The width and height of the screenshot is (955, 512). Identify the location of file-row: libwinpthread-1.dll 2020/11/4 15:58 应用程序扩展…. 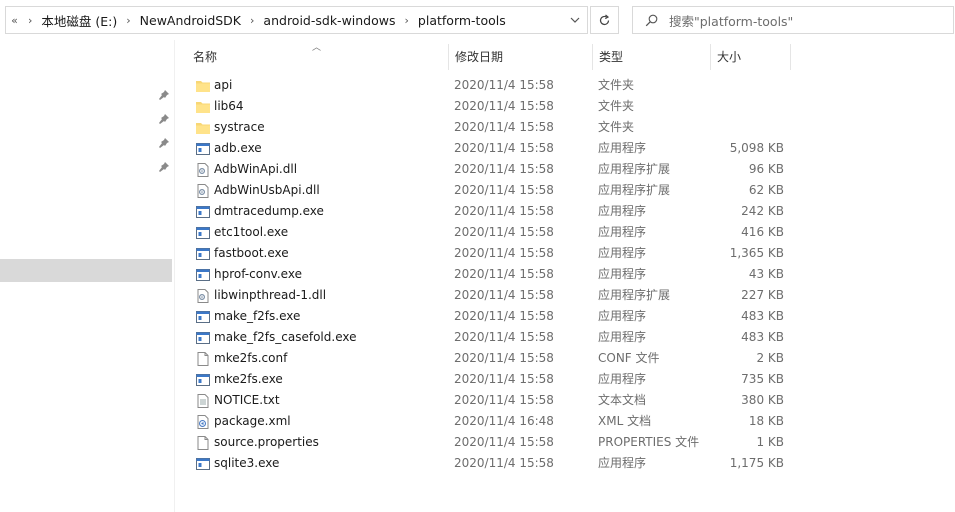
(489, 295).